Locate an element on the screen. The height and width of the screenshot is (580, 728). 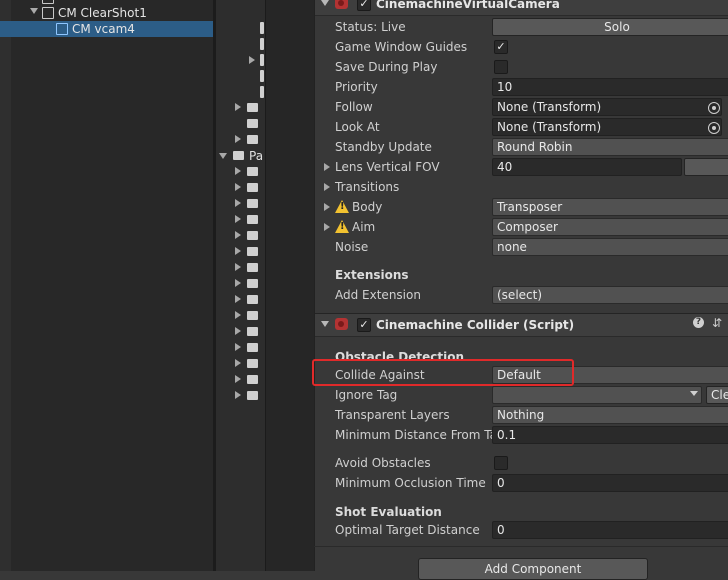
avoid-obstacles-label: Avoid Obstacles is located at coordinates (383, 463).